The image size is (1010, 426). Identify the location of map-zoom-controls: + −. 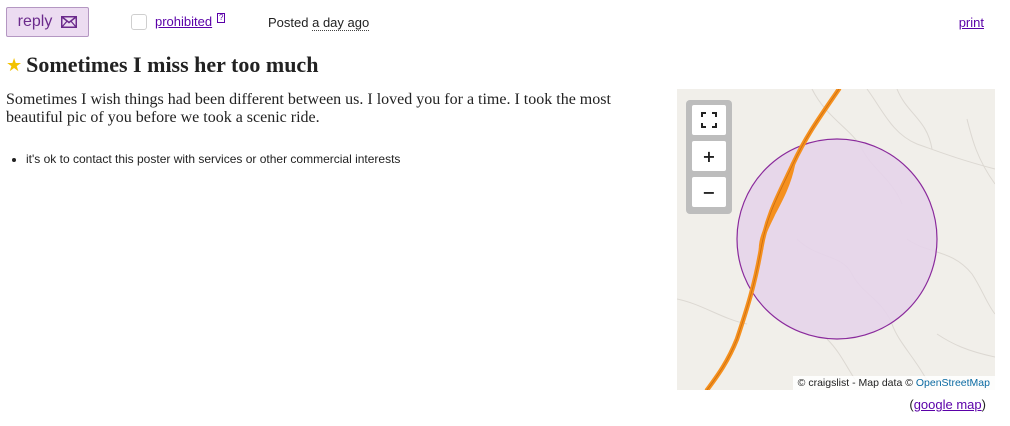
(709, 157).